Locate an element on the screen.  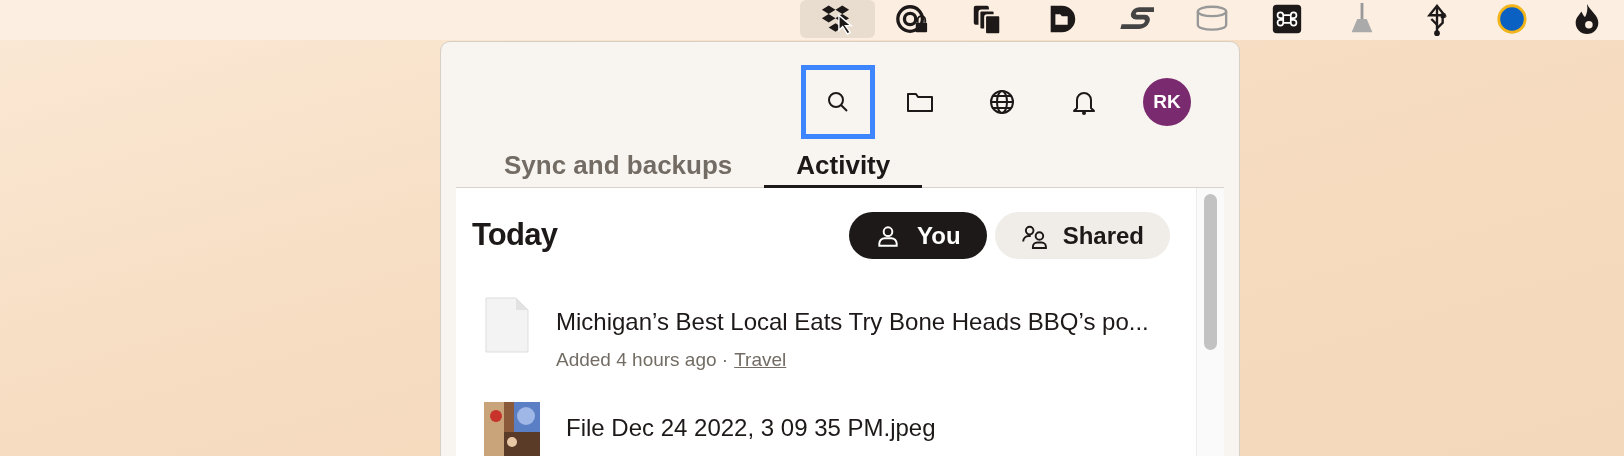
tab: Sync and backups is located at coordinates (618, 169).